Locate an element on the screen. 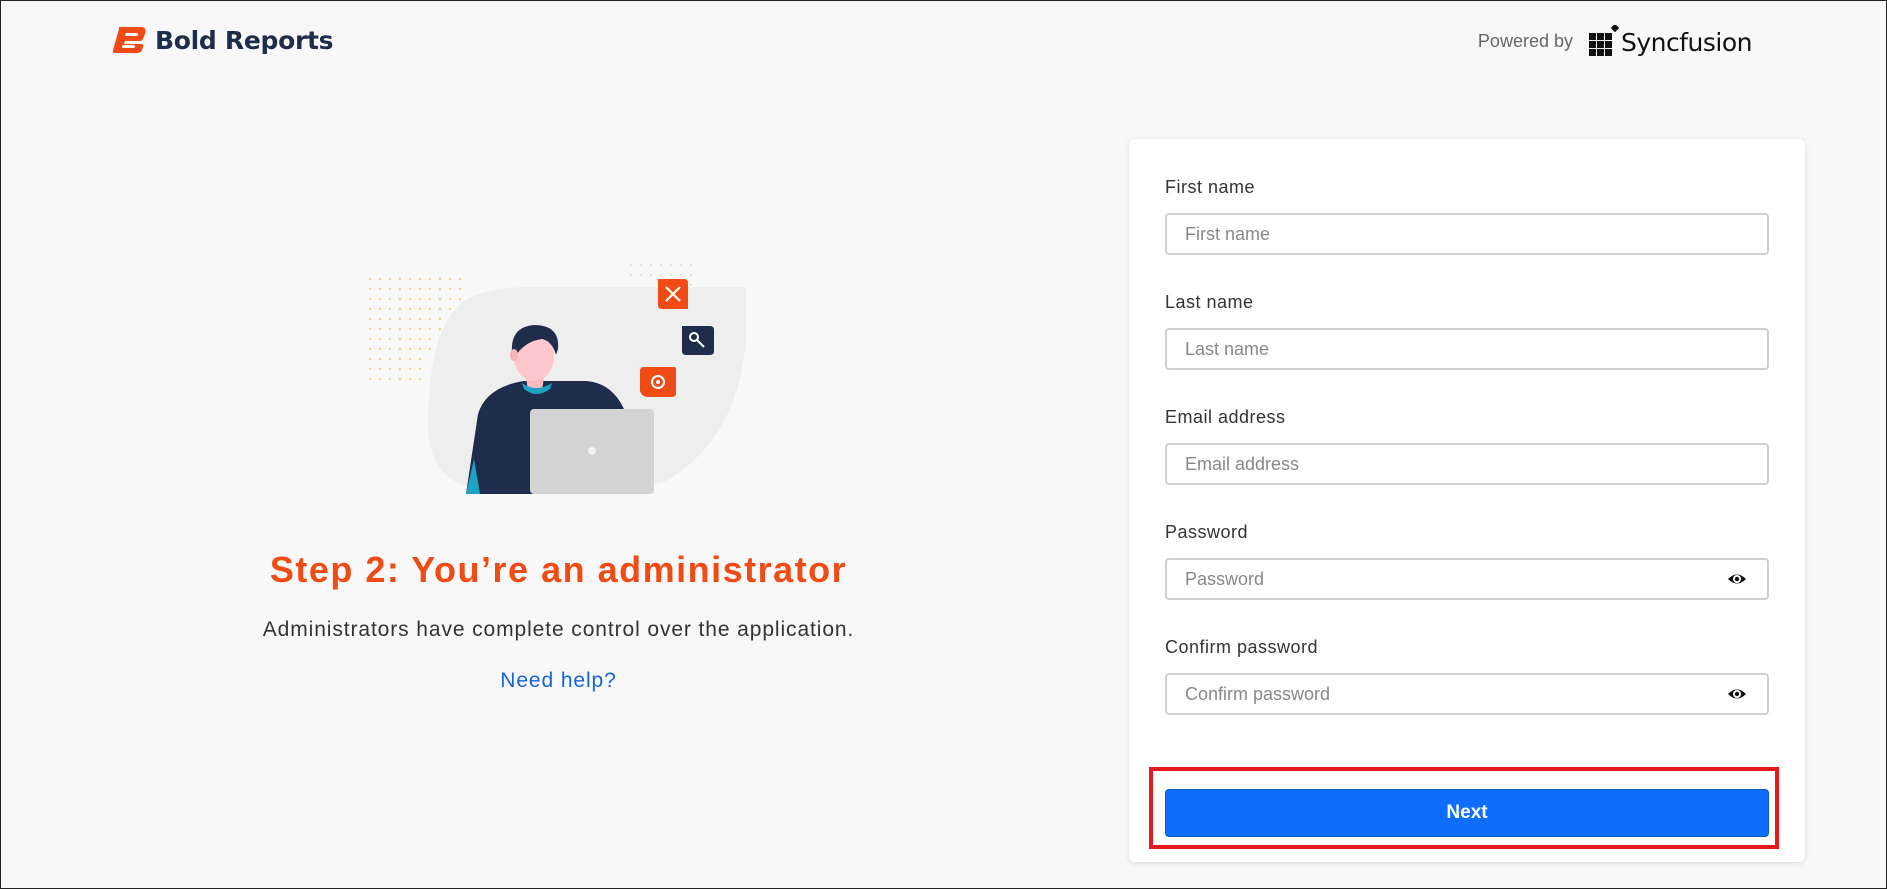 The image size is (1887, 889). powered-by-label: Powered by is located at coordinates (1525, 40).